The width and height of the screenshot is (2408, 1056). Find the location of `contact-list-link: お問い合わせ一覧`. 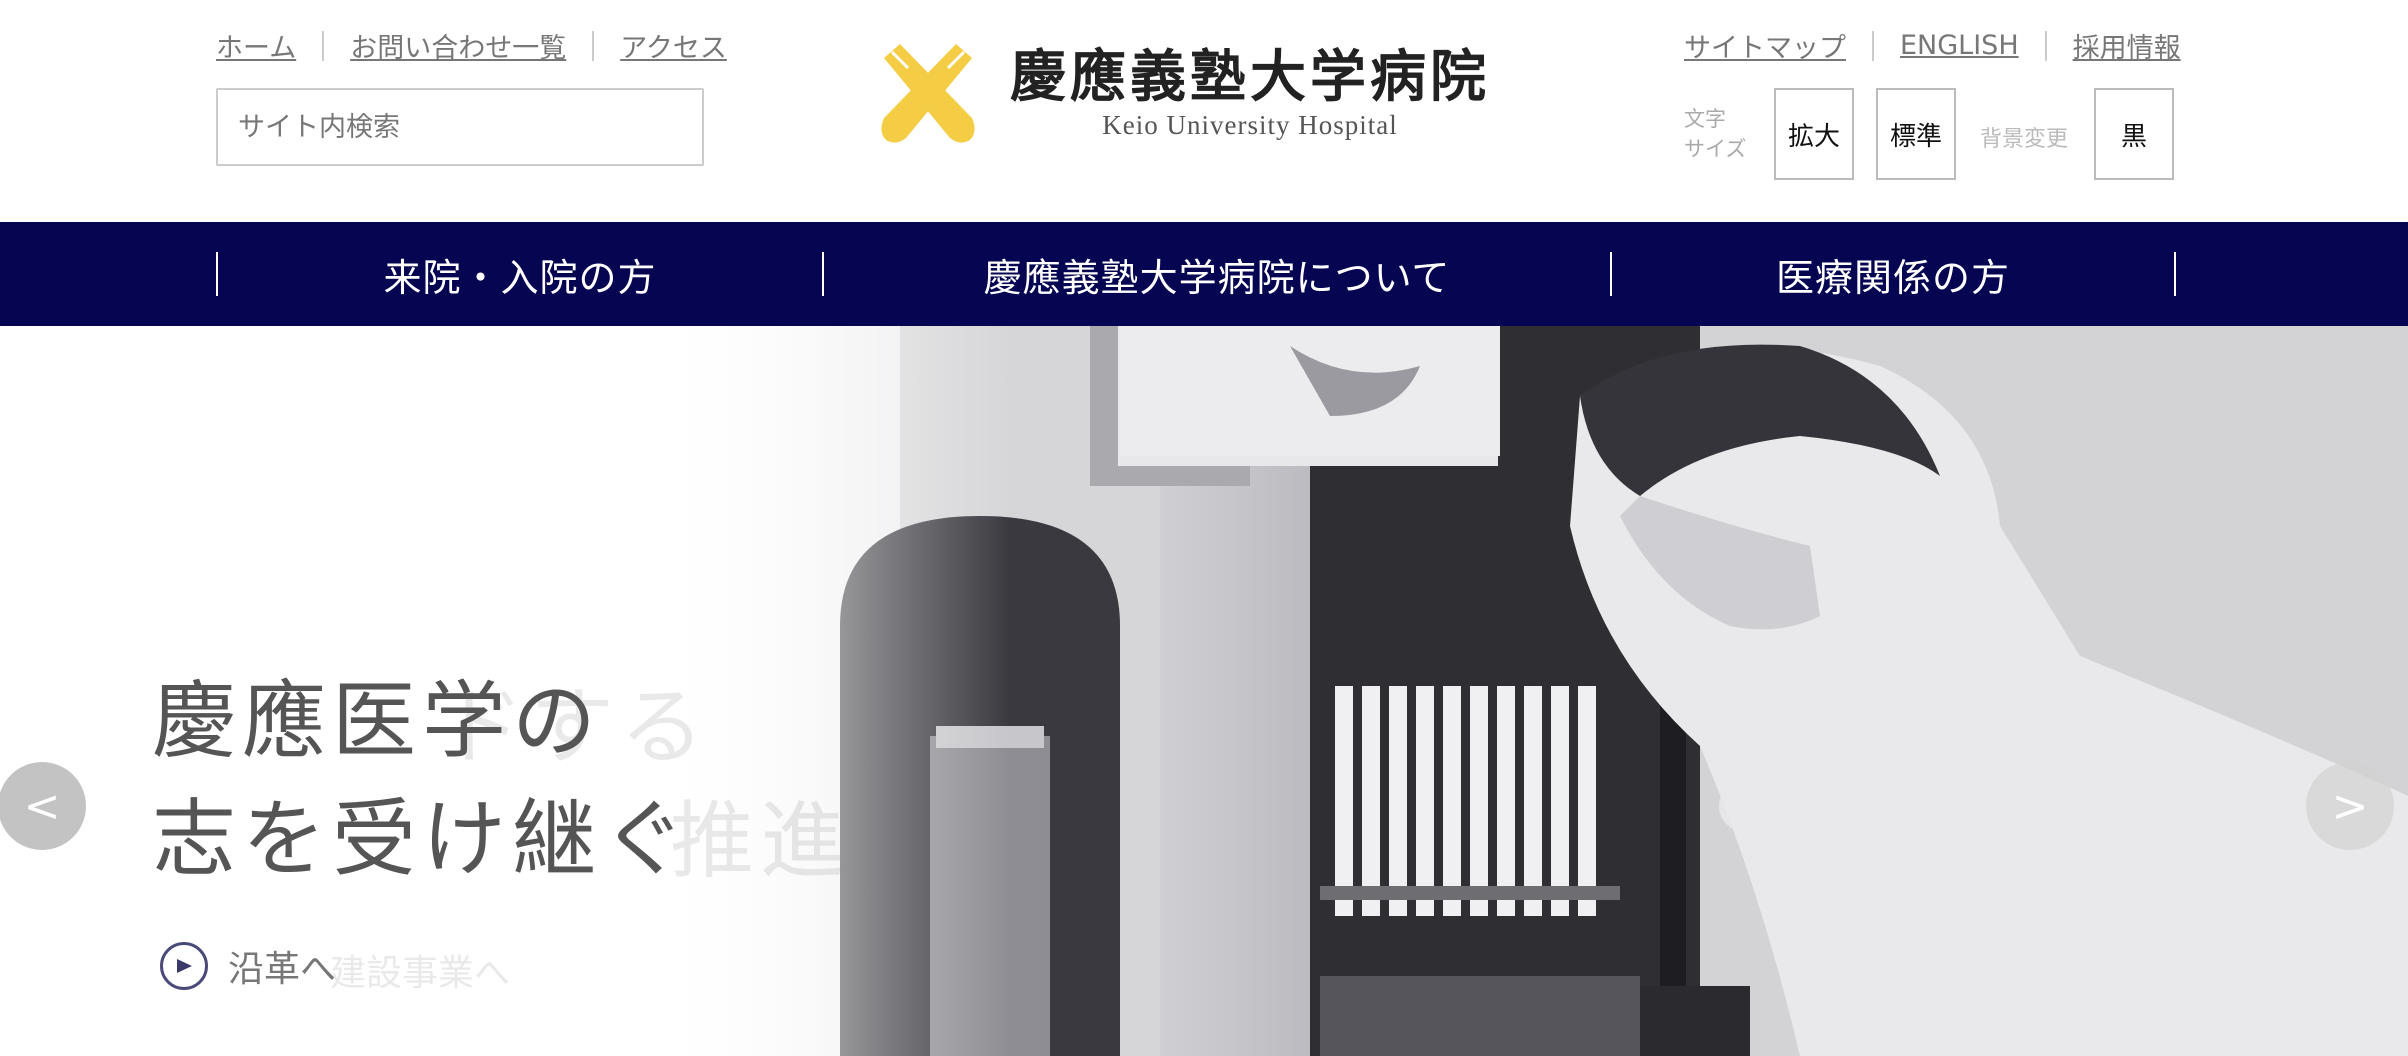

contact-list-link: お問い合わせ一覧 is located at coordinates (458, 45).